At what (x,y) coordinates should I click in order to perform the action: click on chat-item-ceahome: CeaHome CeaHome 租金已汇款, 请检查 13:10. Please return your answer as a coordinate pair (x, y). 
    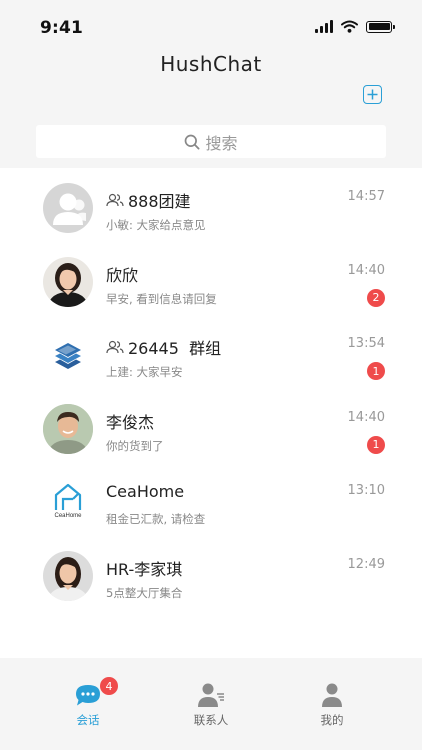
    Looking at the image, I should click on (211, 499).